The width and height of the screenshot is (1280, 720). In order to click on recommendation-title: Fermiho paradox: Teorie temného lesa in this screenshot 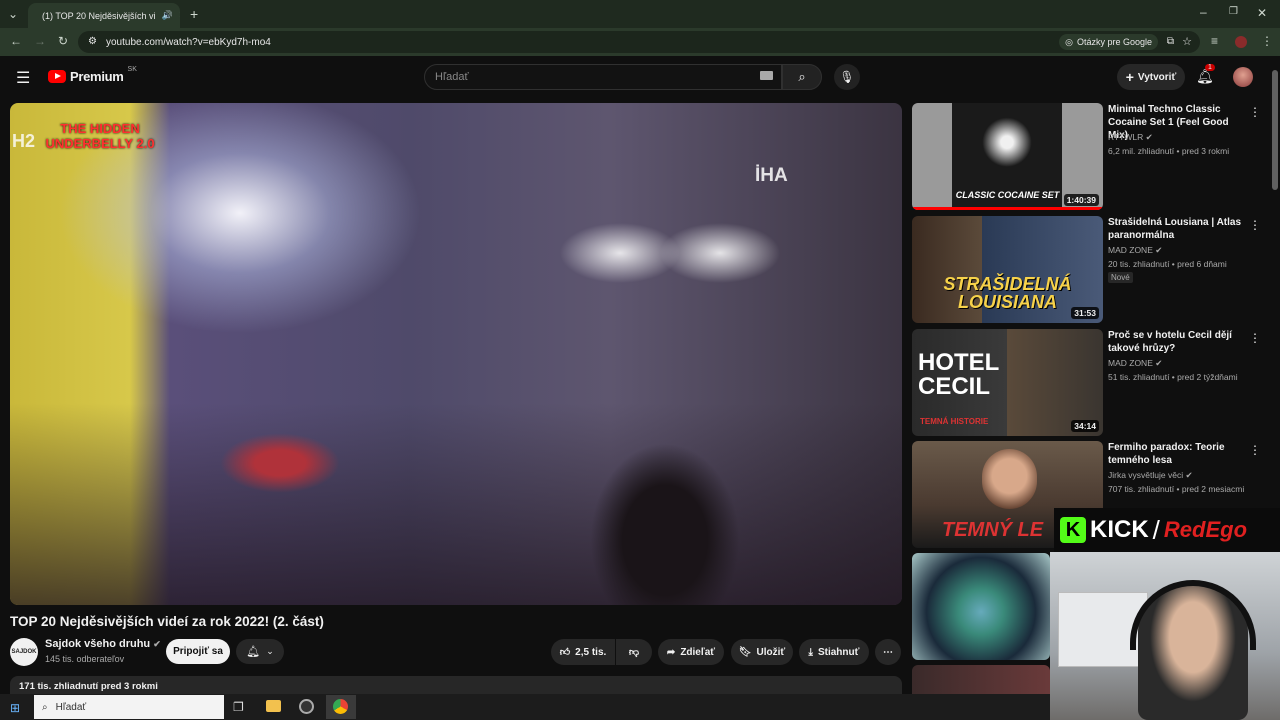, I will do `click(1166, 454)`.